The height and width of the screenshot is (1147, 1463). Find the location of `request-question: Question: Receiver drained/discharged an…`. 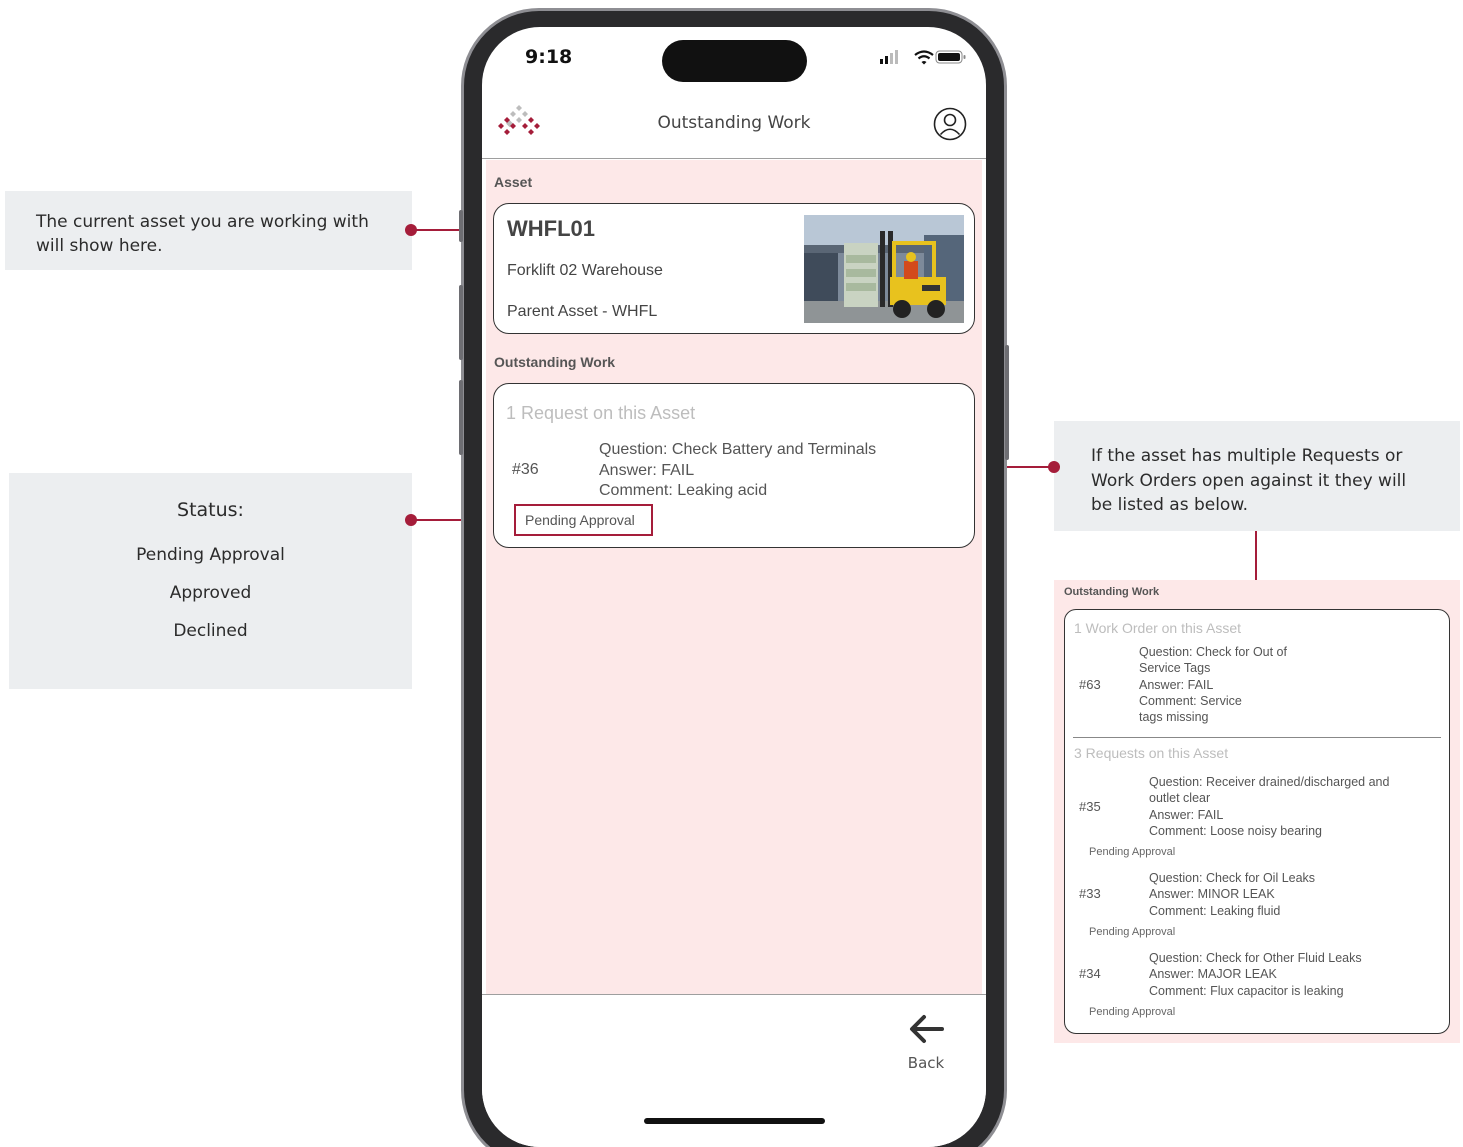

request-question: Question: Receiver drained/discharged an… is located at coordinates (1269, 782).